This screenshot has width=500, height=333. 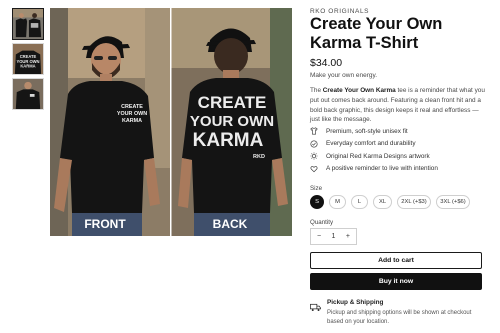 I want to click on sparkle-icon, so click(x=316, y=156).